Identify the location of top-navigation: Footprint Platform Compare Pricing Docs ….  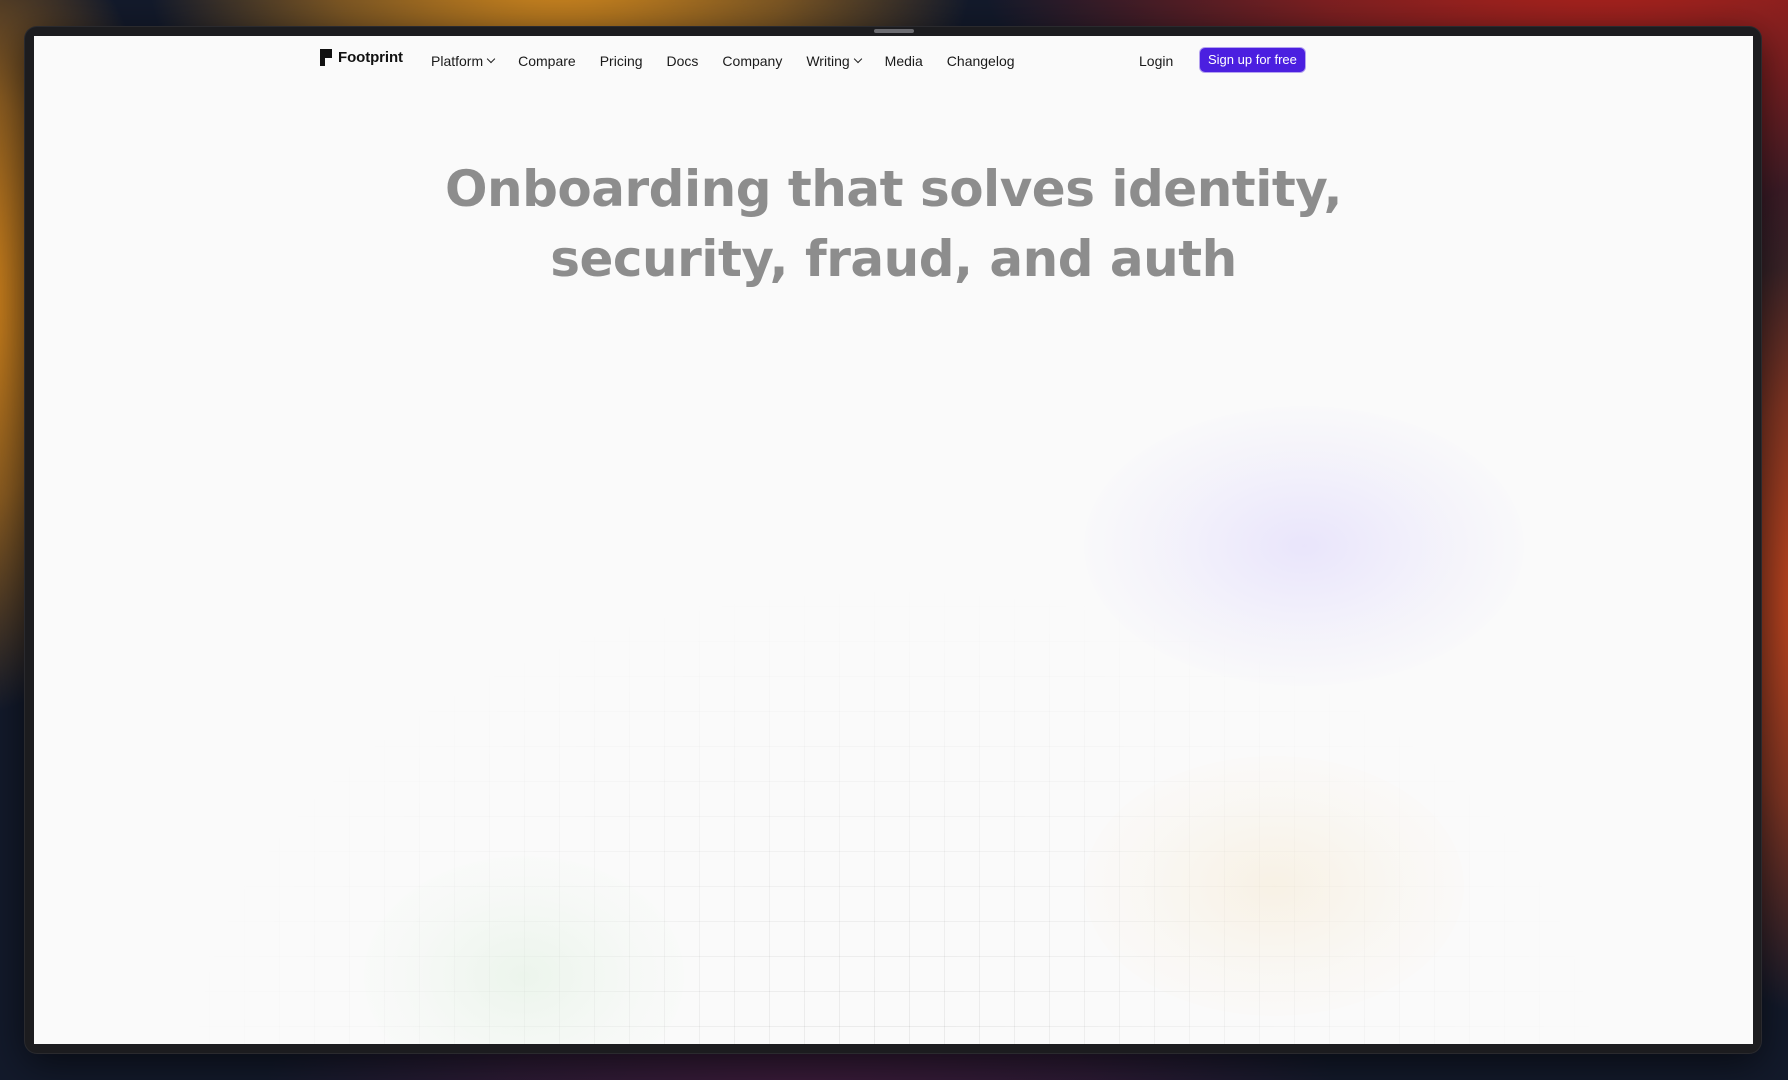
(893, 61).